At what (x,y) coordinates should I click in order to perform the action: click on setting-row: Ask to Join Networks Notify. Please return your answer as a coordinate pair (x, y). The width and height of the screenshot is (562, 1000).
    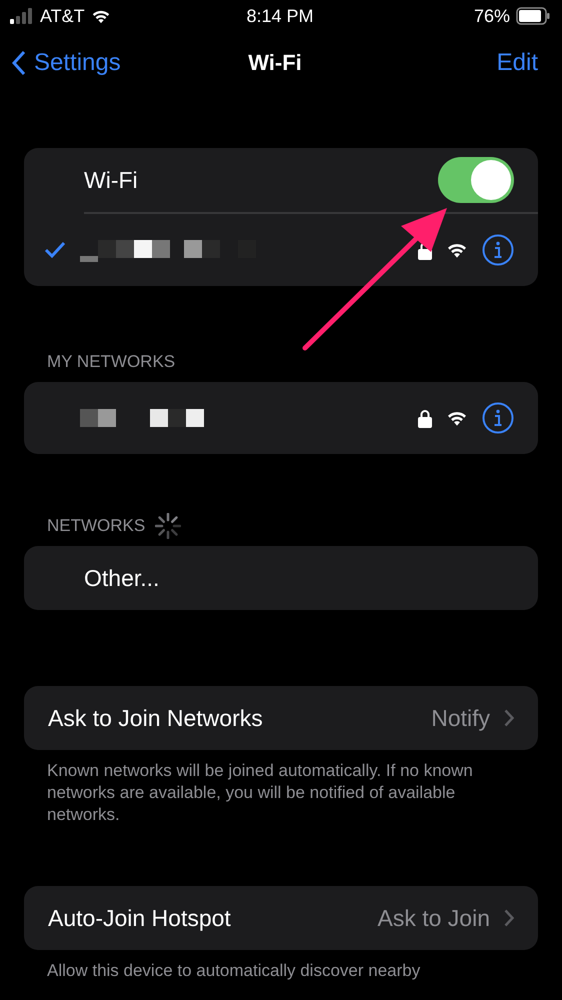
    Looking at the image, I should click on (281, 718).